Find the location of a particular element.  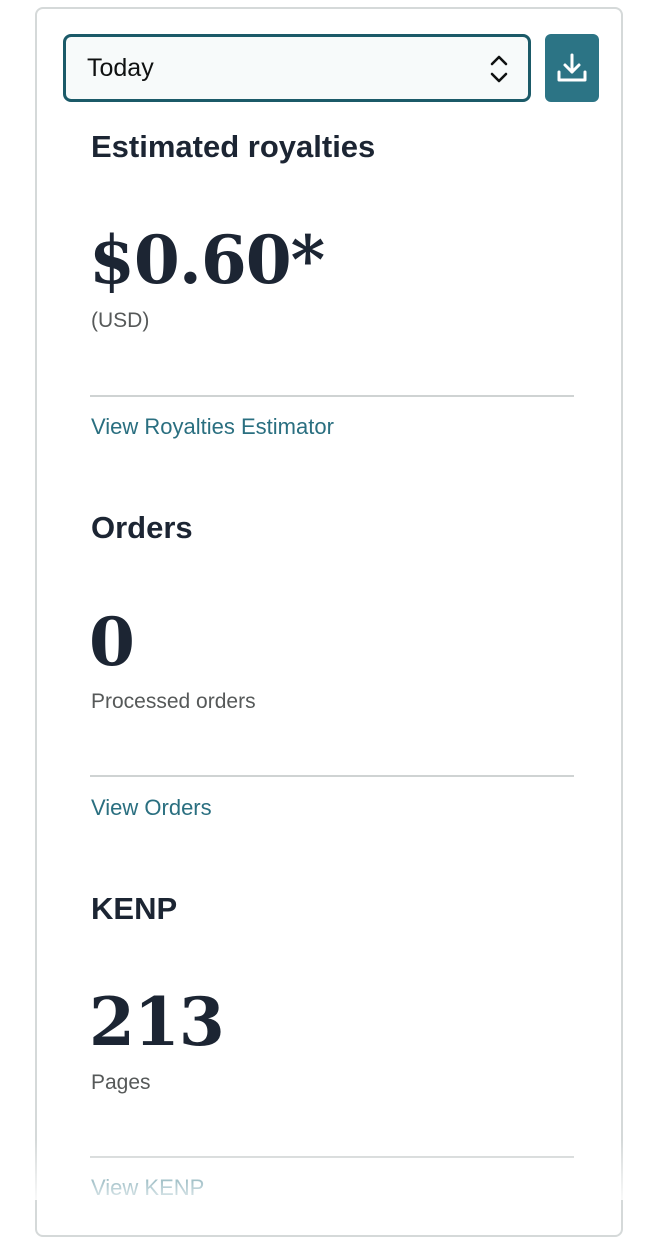

date-range-select: Today is located at coordinates (297, 68).